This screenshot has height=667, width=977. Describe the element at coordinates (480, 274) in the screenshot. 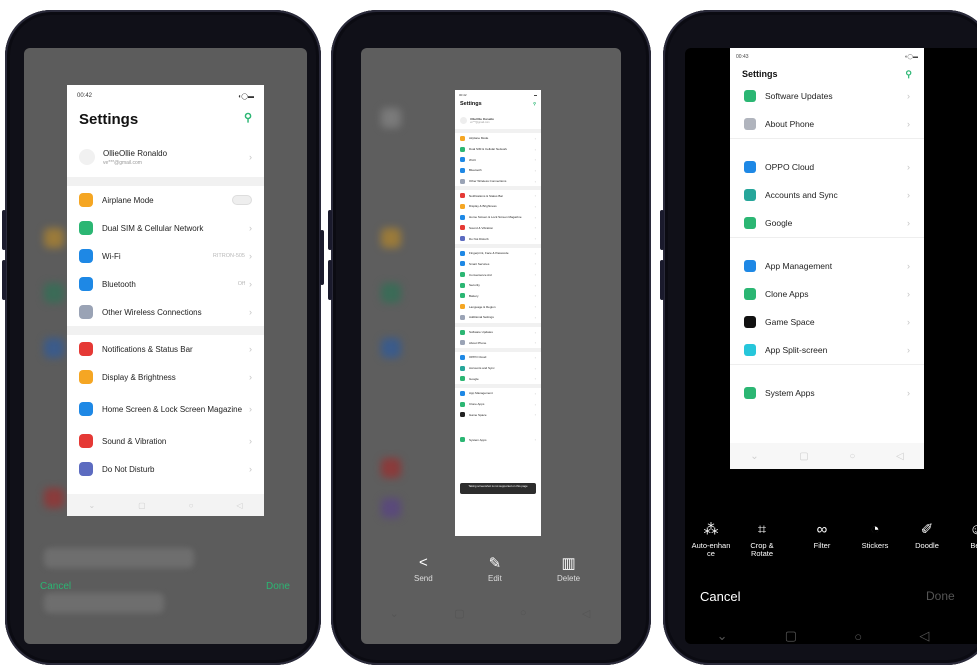

I see `settings-row-label: Convenience Aid` at that location.